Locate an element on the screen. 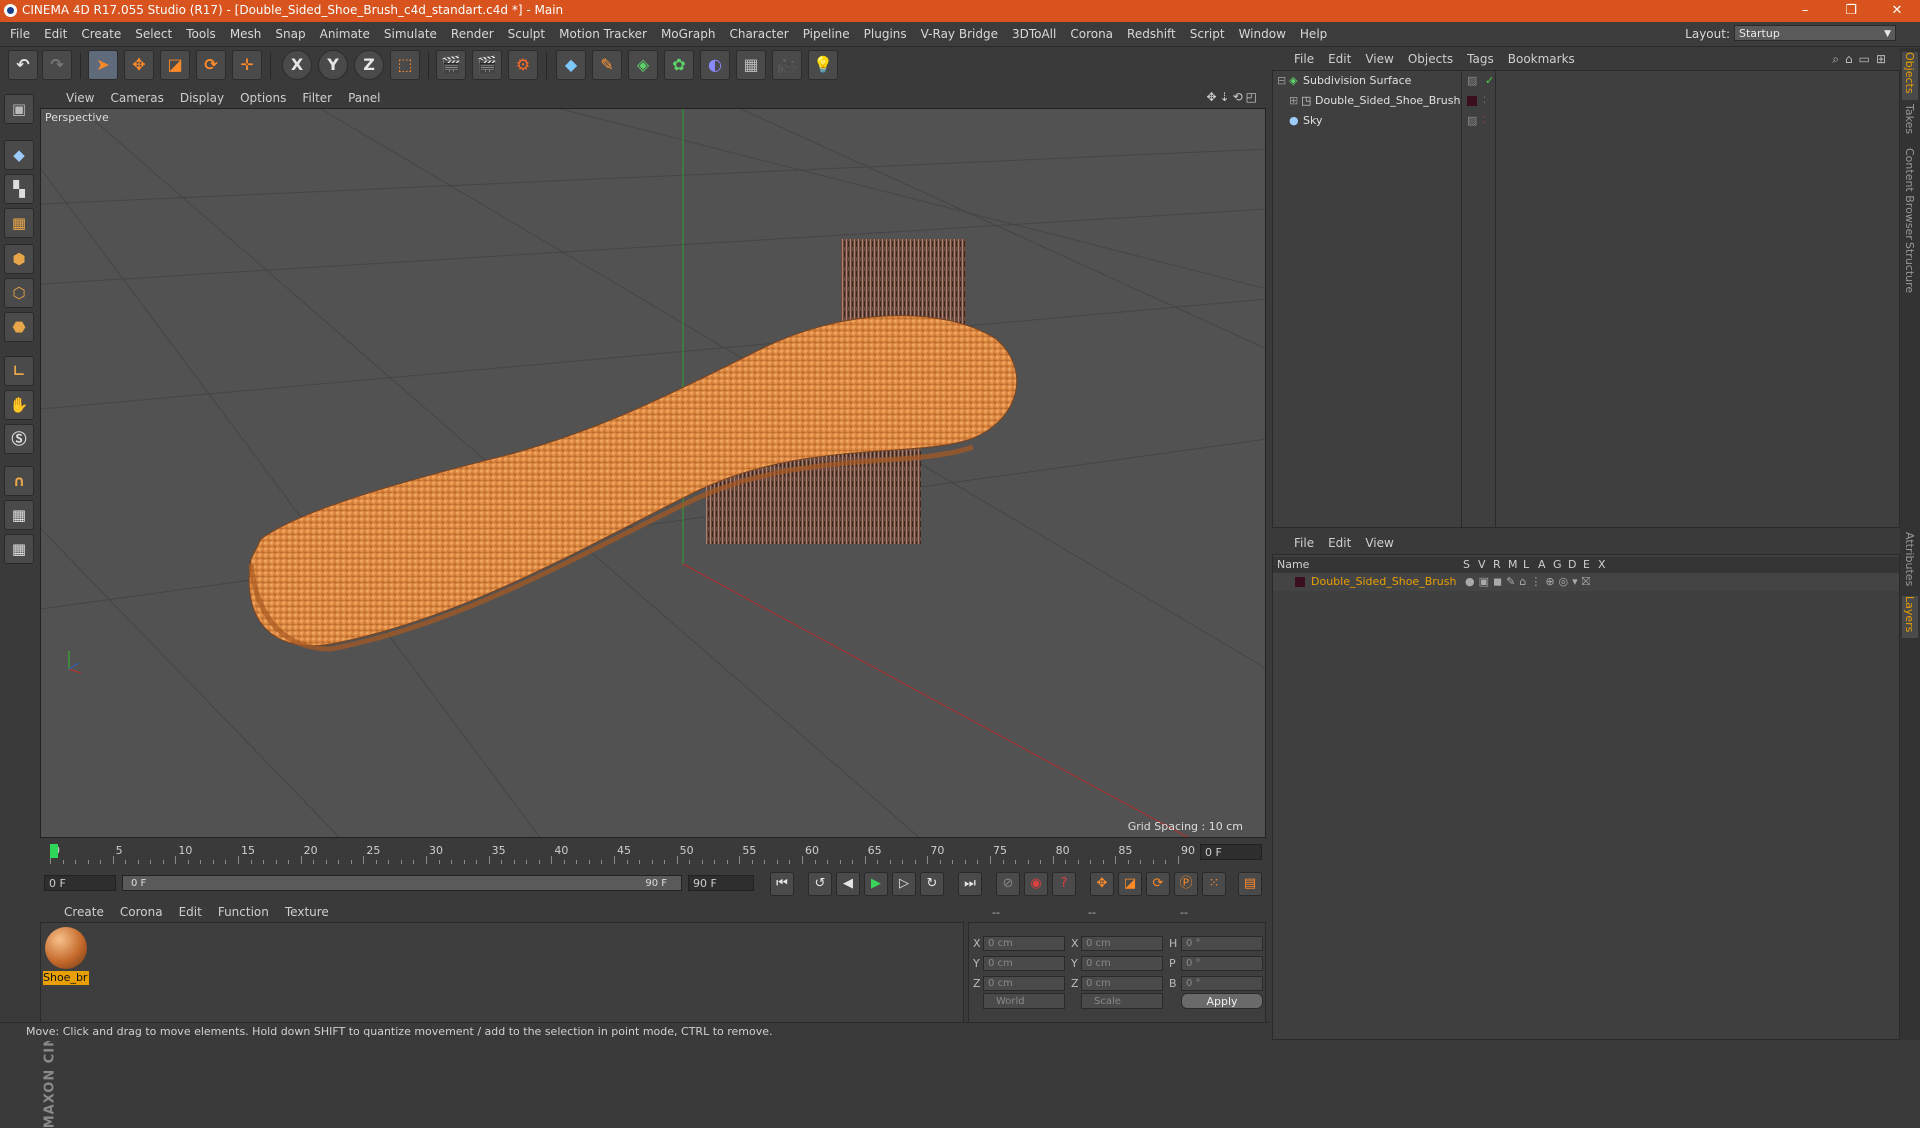  scale-mode-select: Scale is located at coordinates (1122, 1001).